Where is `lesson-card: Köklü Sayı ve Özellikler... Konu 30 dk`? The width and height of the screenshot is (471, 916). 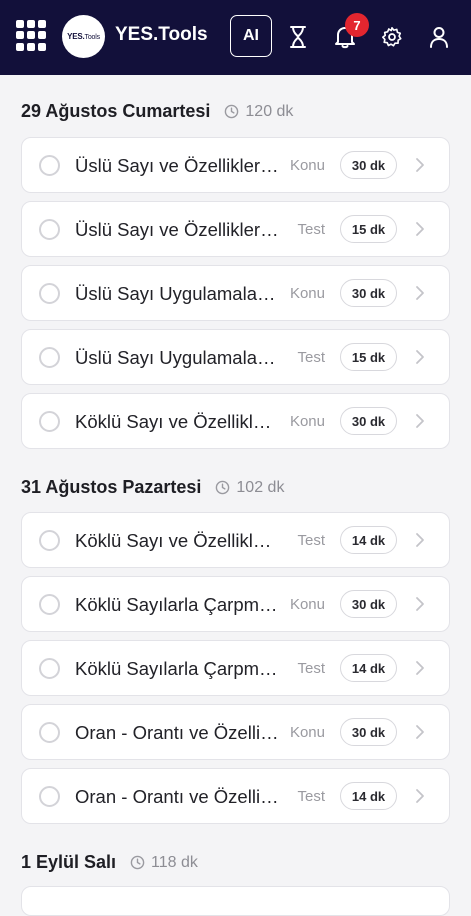
lesson-card: Köklü Sayı ve Özellikler... Konu 30 dk is located at coordinates (235, 421).